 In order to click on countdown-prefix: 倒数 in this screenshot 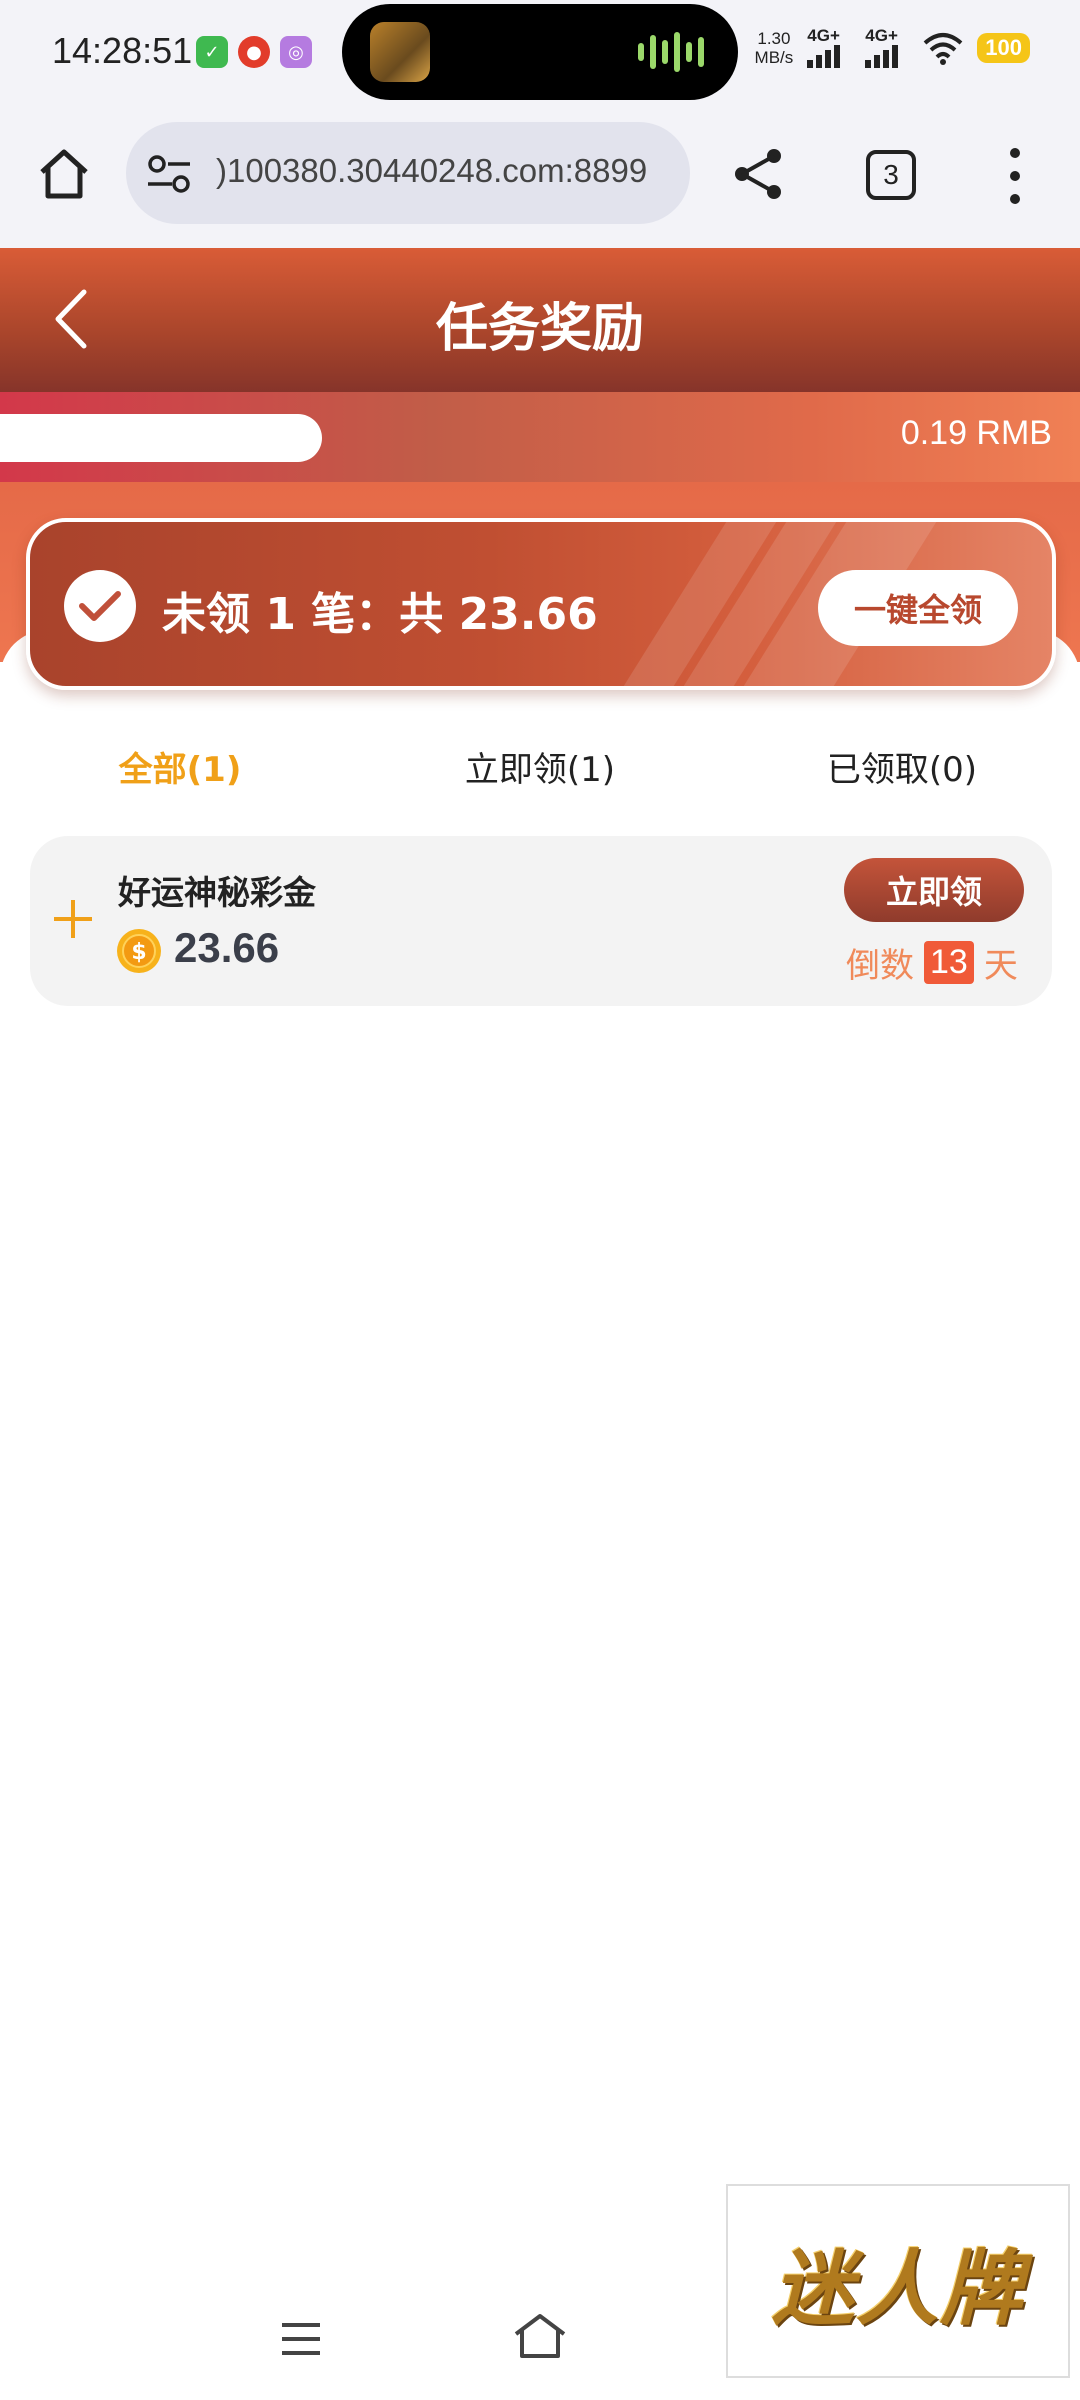, I will do `click(880, 966)`.